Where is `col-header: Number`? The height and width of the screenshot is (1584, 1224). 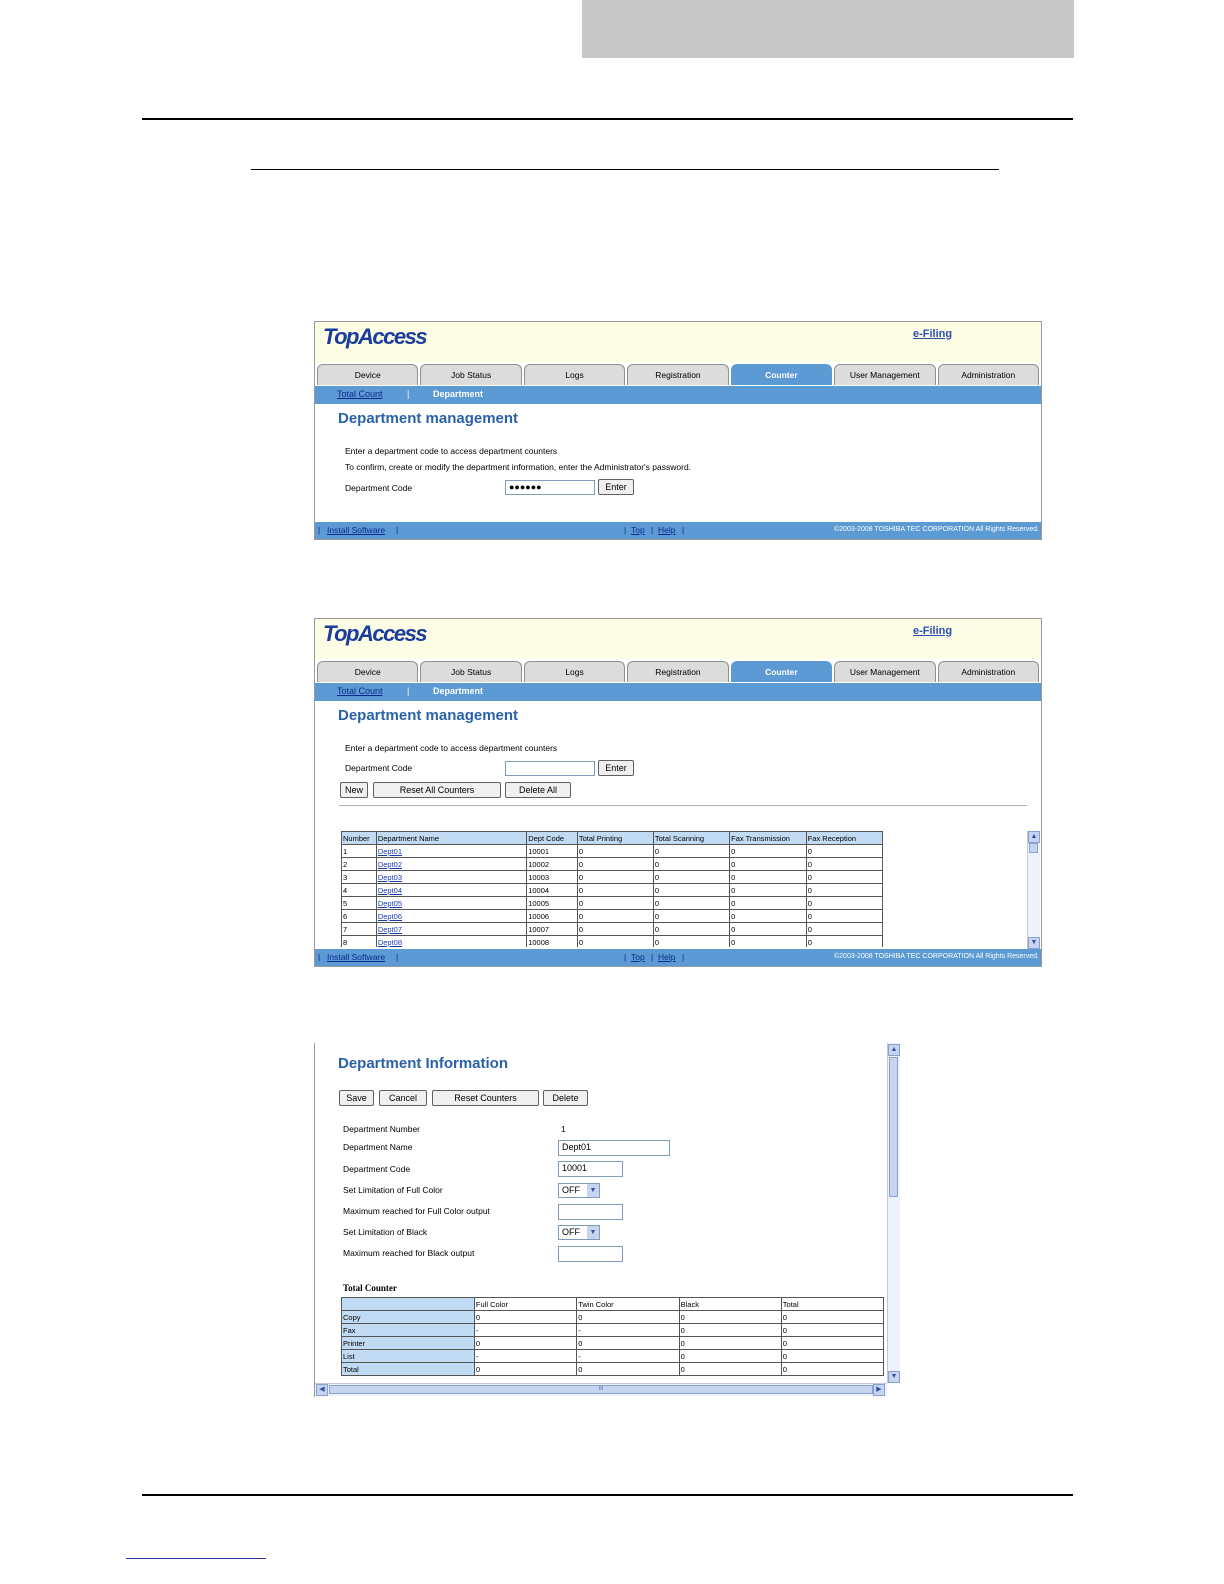
col-header: Number is located at coordinates (359, 838).